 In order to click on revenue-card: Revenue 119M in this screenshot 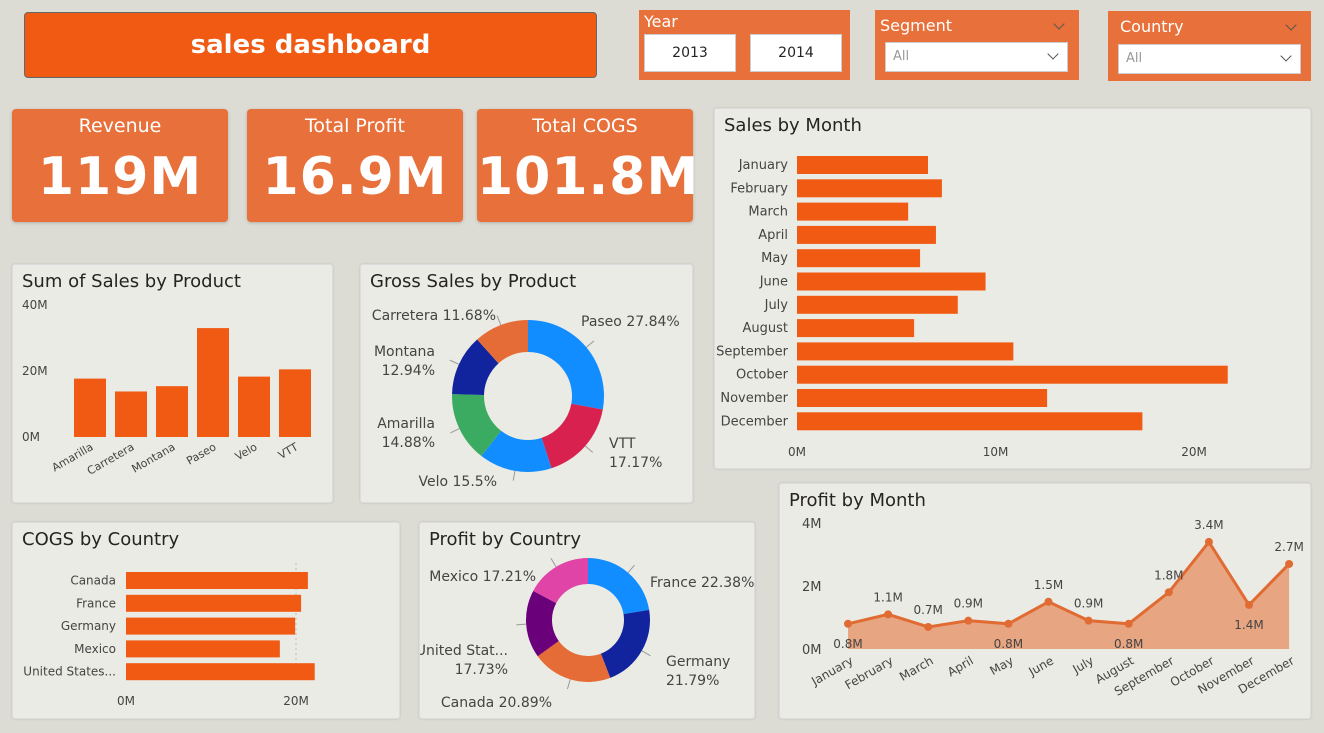, I will do `click(120, 165)`.